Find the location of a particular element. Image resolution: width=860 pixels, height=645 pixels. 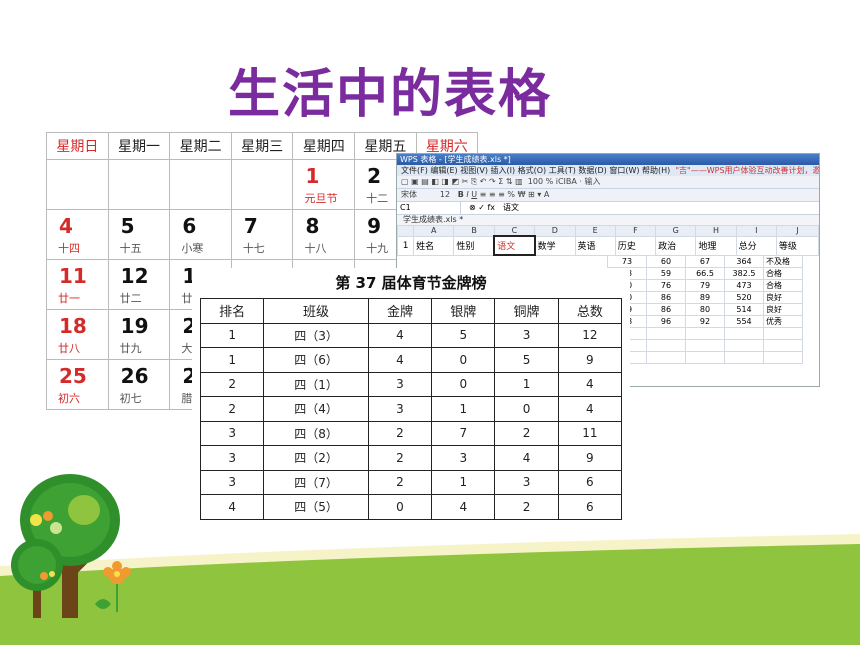

column-header: D is located at coordinates (555, 231).